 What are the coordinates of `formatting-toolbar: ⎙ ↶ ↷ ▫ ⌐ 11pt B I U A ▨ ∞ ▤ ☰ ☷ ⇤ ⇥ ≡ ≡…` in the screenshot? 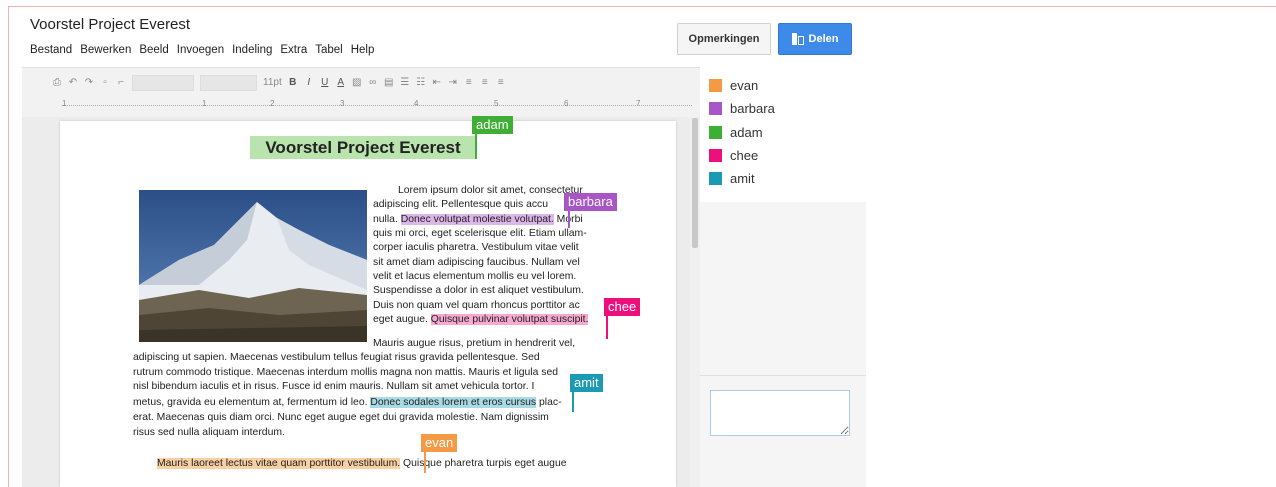 It's located at (361, 82).